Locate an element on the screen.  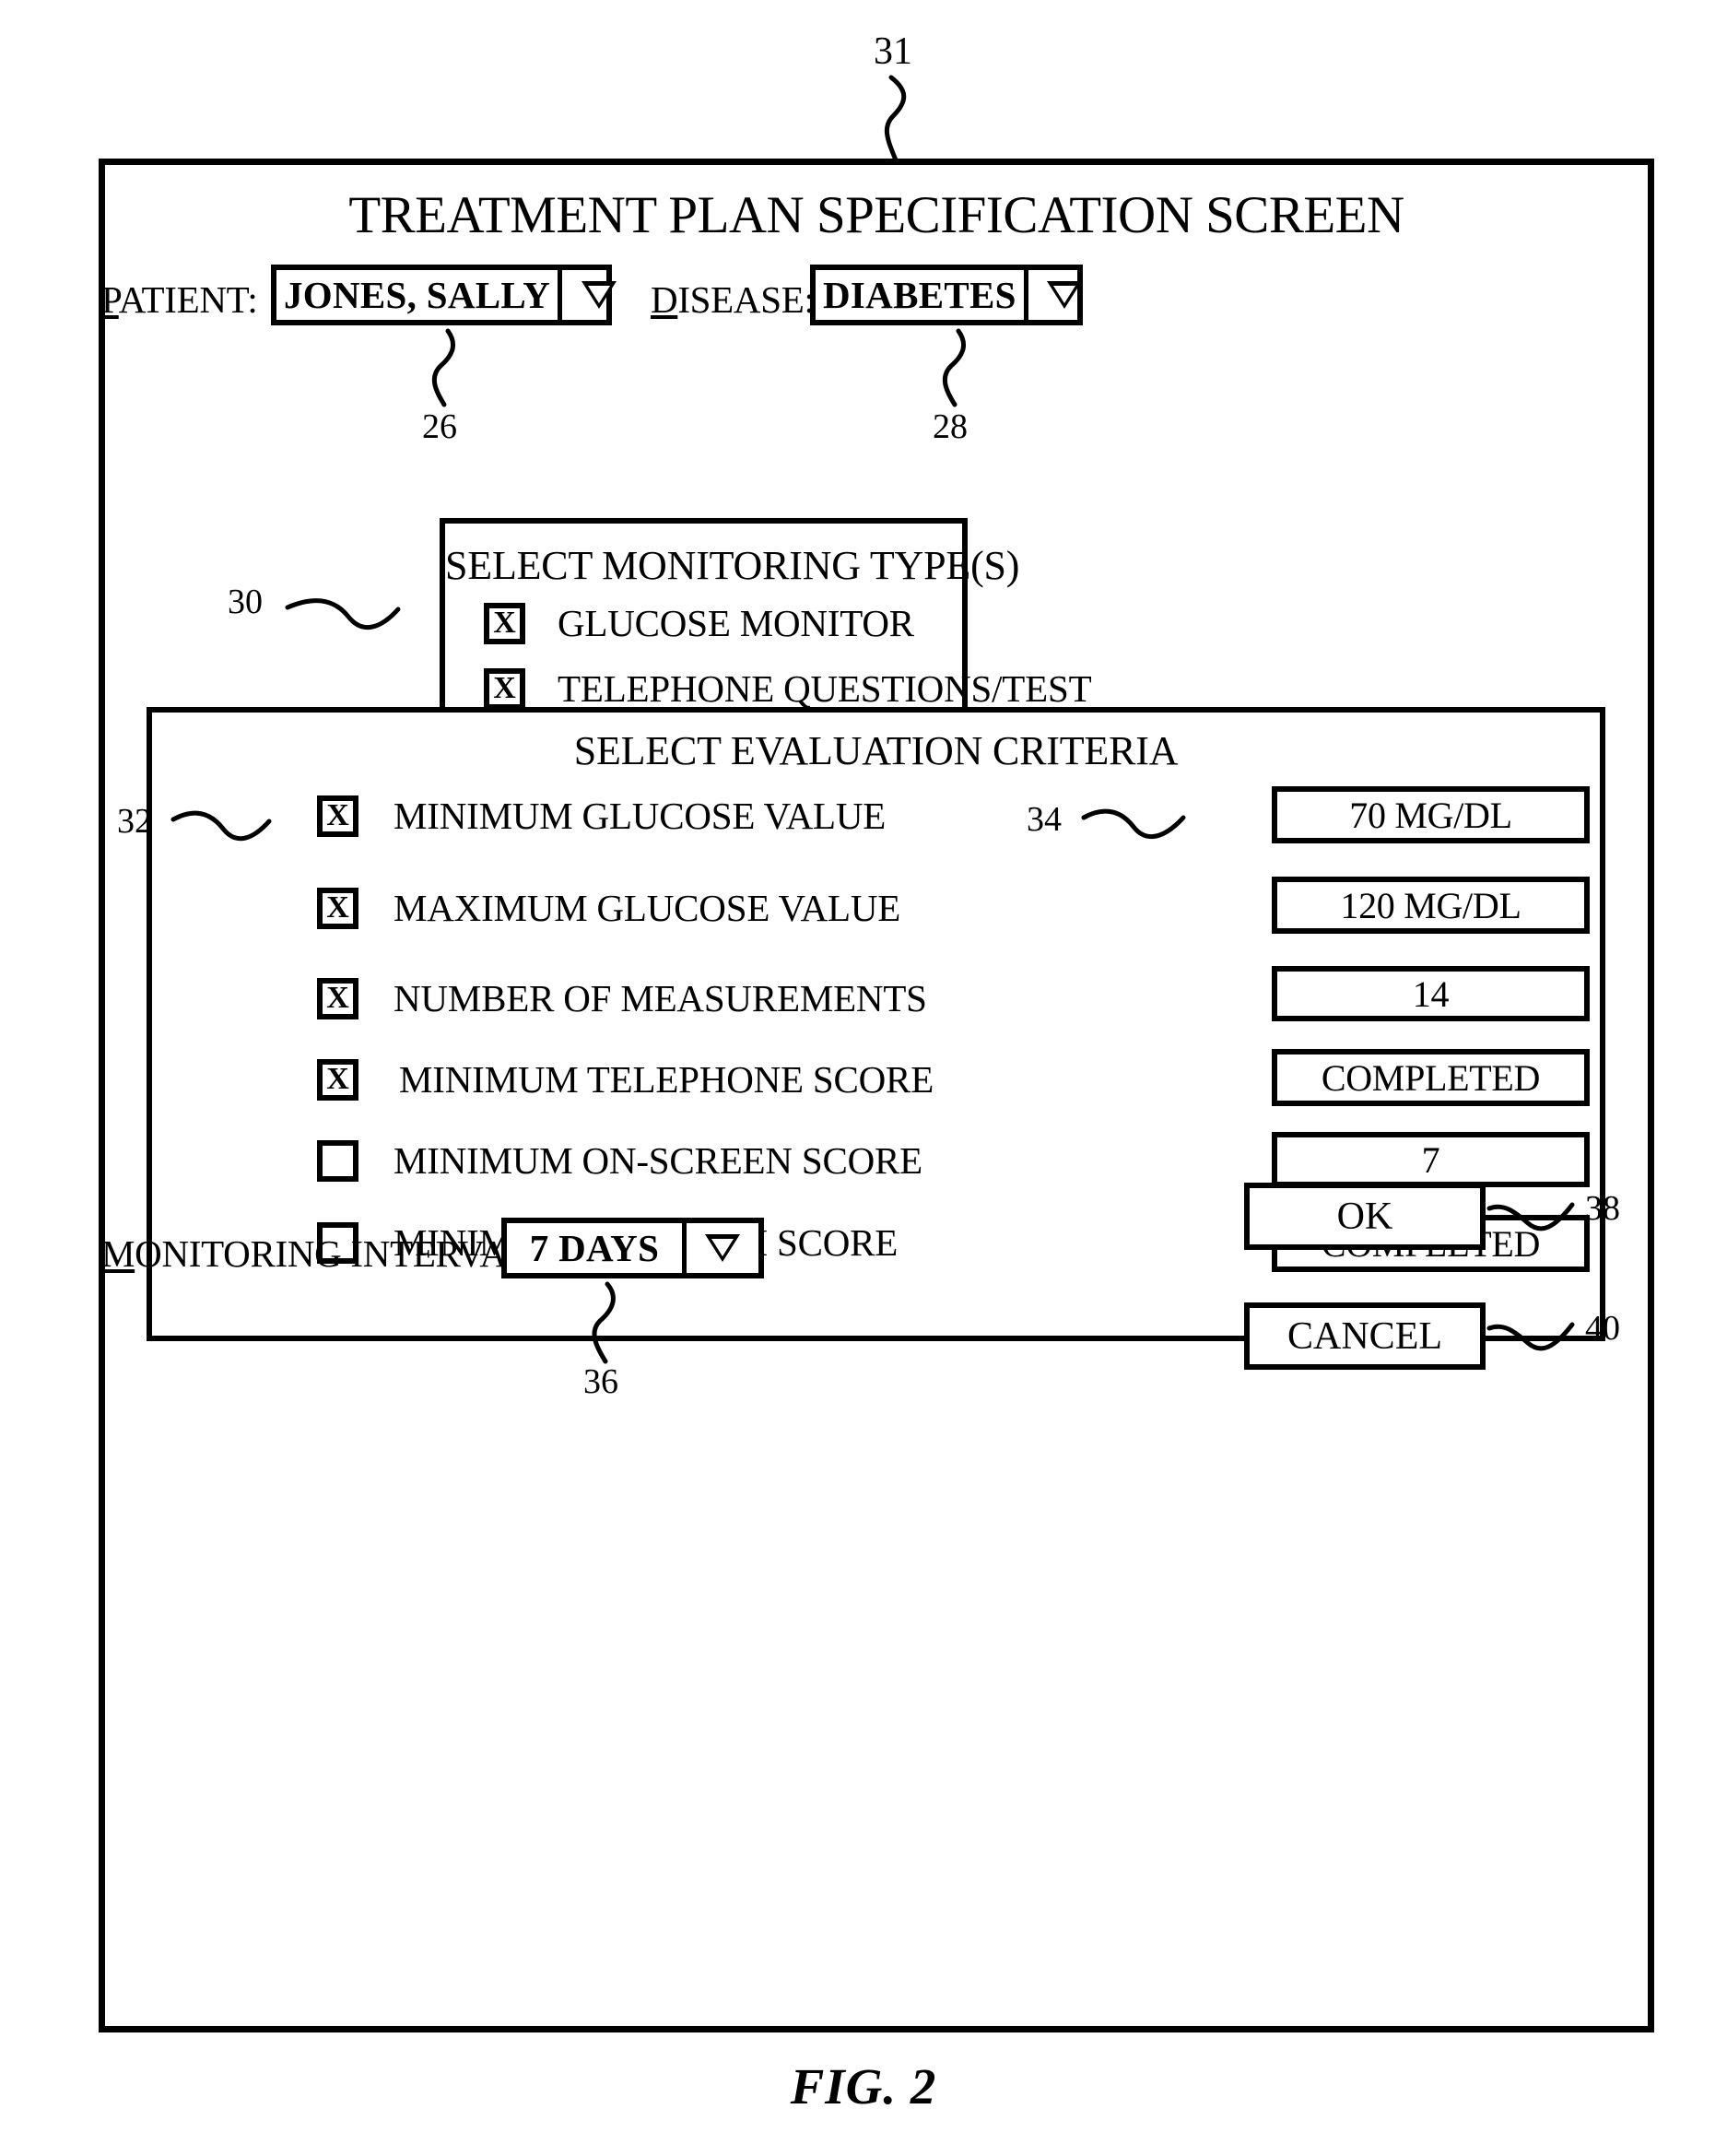
disease-label-mnemonic: D is located at coordinates (664, 299).